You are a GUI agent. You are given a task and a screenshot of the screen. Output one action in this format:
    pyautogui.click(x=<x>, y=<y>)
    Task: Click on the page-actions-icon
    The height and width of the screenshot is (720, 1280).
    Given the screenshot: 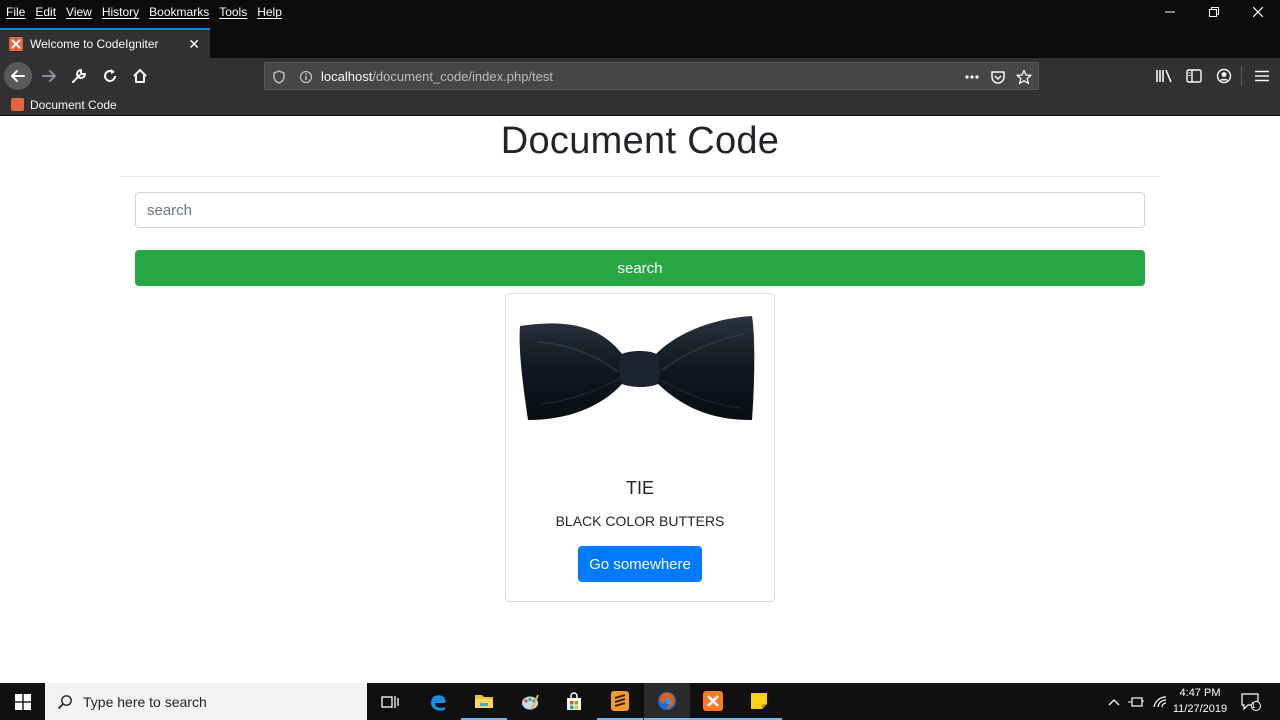 What is the action you would take?
    pyautogui.click(x=972, y=77)
    